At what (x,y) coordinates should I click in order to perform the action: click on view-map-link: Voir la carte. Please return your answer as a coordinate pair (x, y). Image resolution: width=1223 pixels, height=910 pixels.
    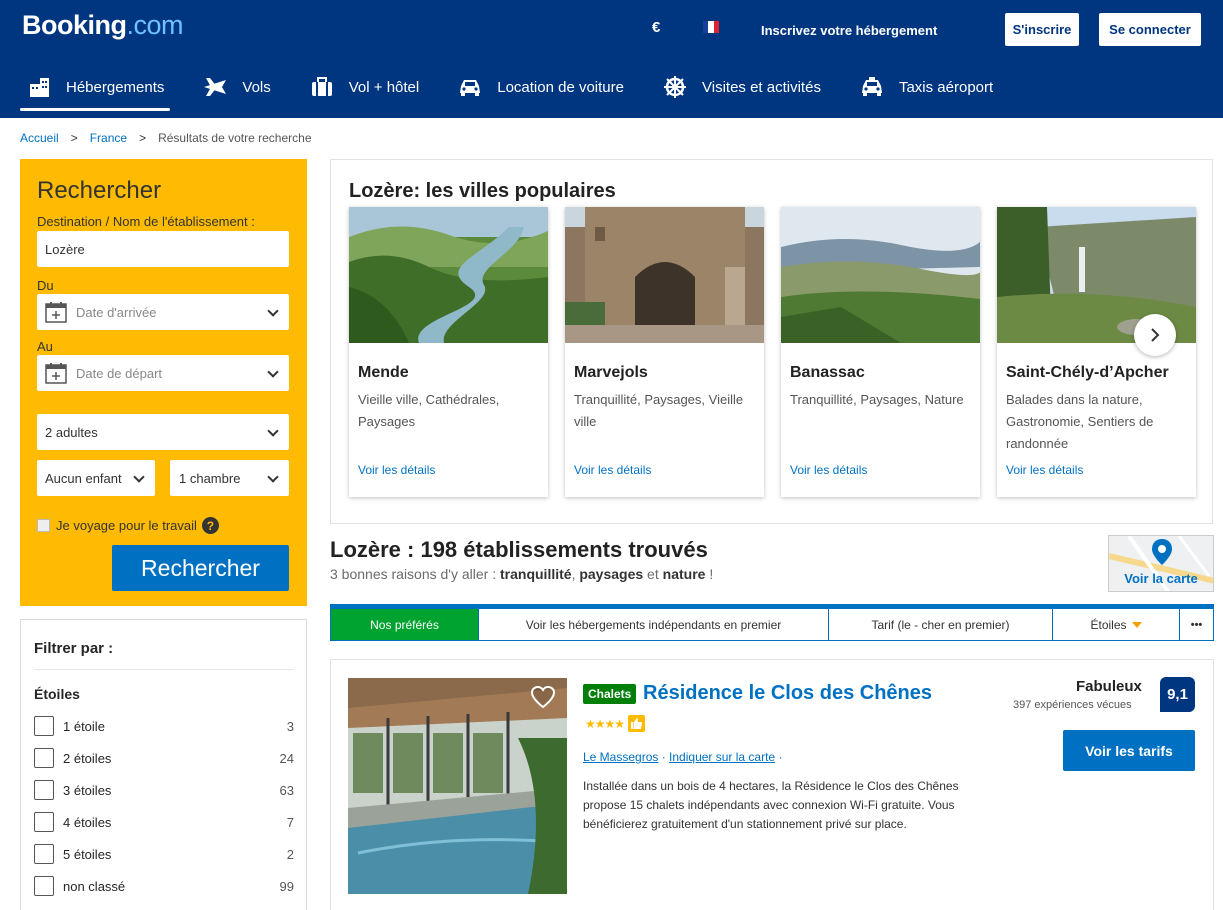
    Looking at the image, I should click on (1161, 578).